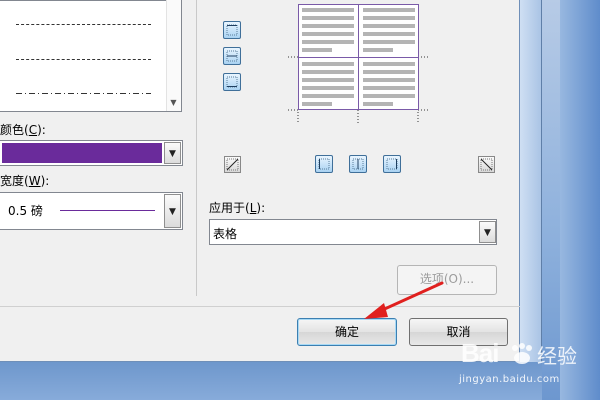  Describe the element at coordinates (196, 148) in the screenshot. I see `pane-separator` at that location.